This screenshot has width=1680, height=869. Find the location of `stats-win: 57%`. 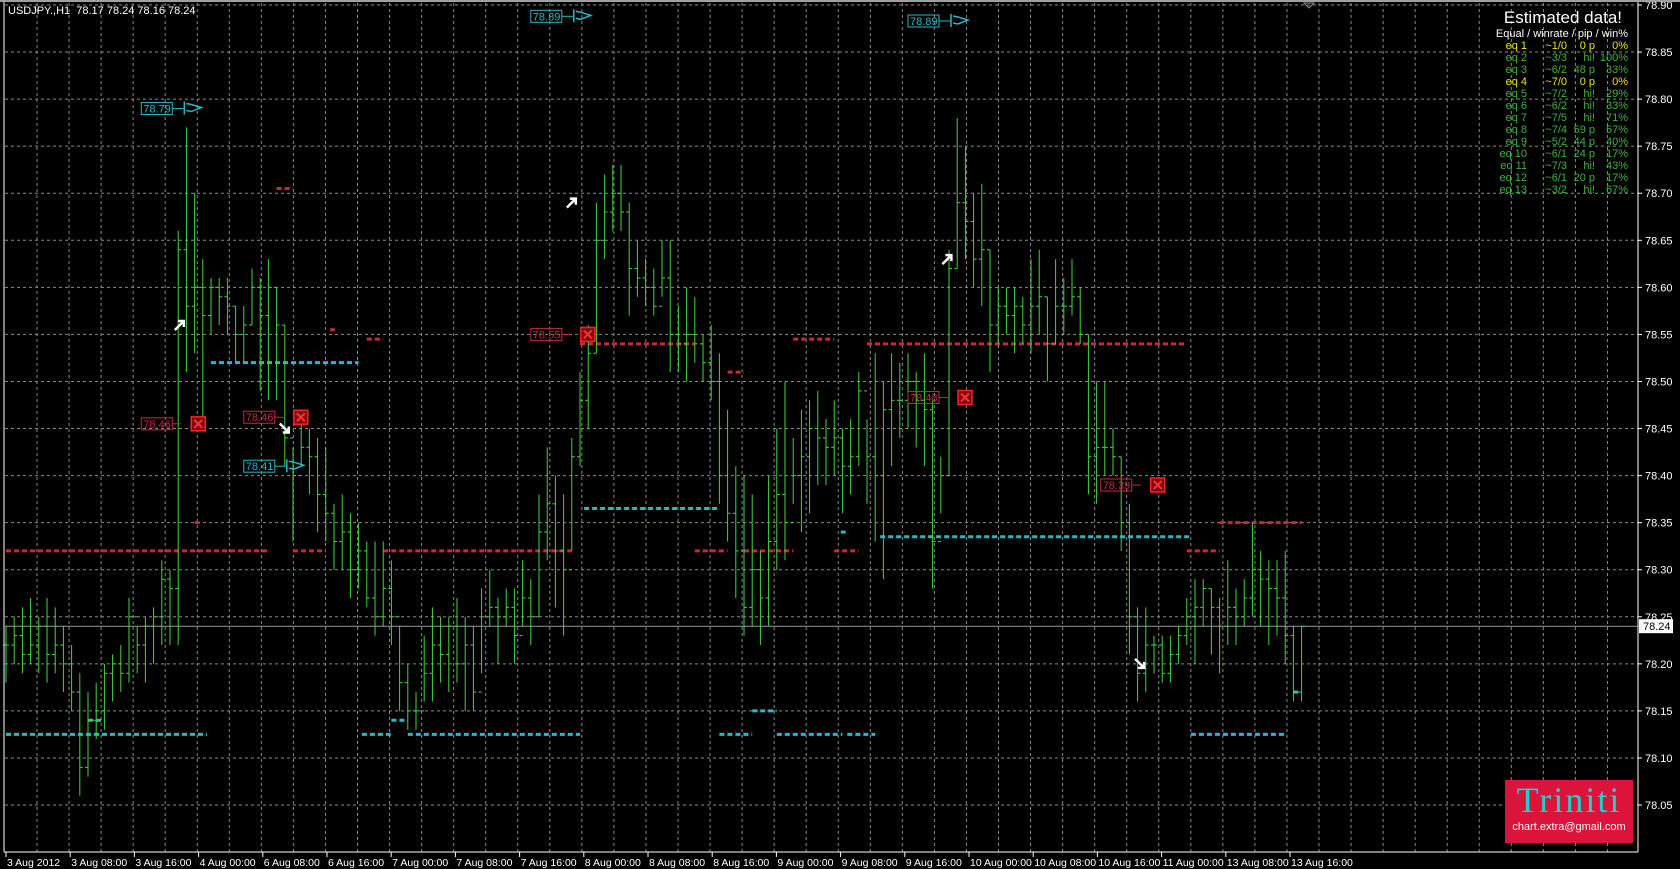

stats-win: 57% is located at coordinates (1616, 130).